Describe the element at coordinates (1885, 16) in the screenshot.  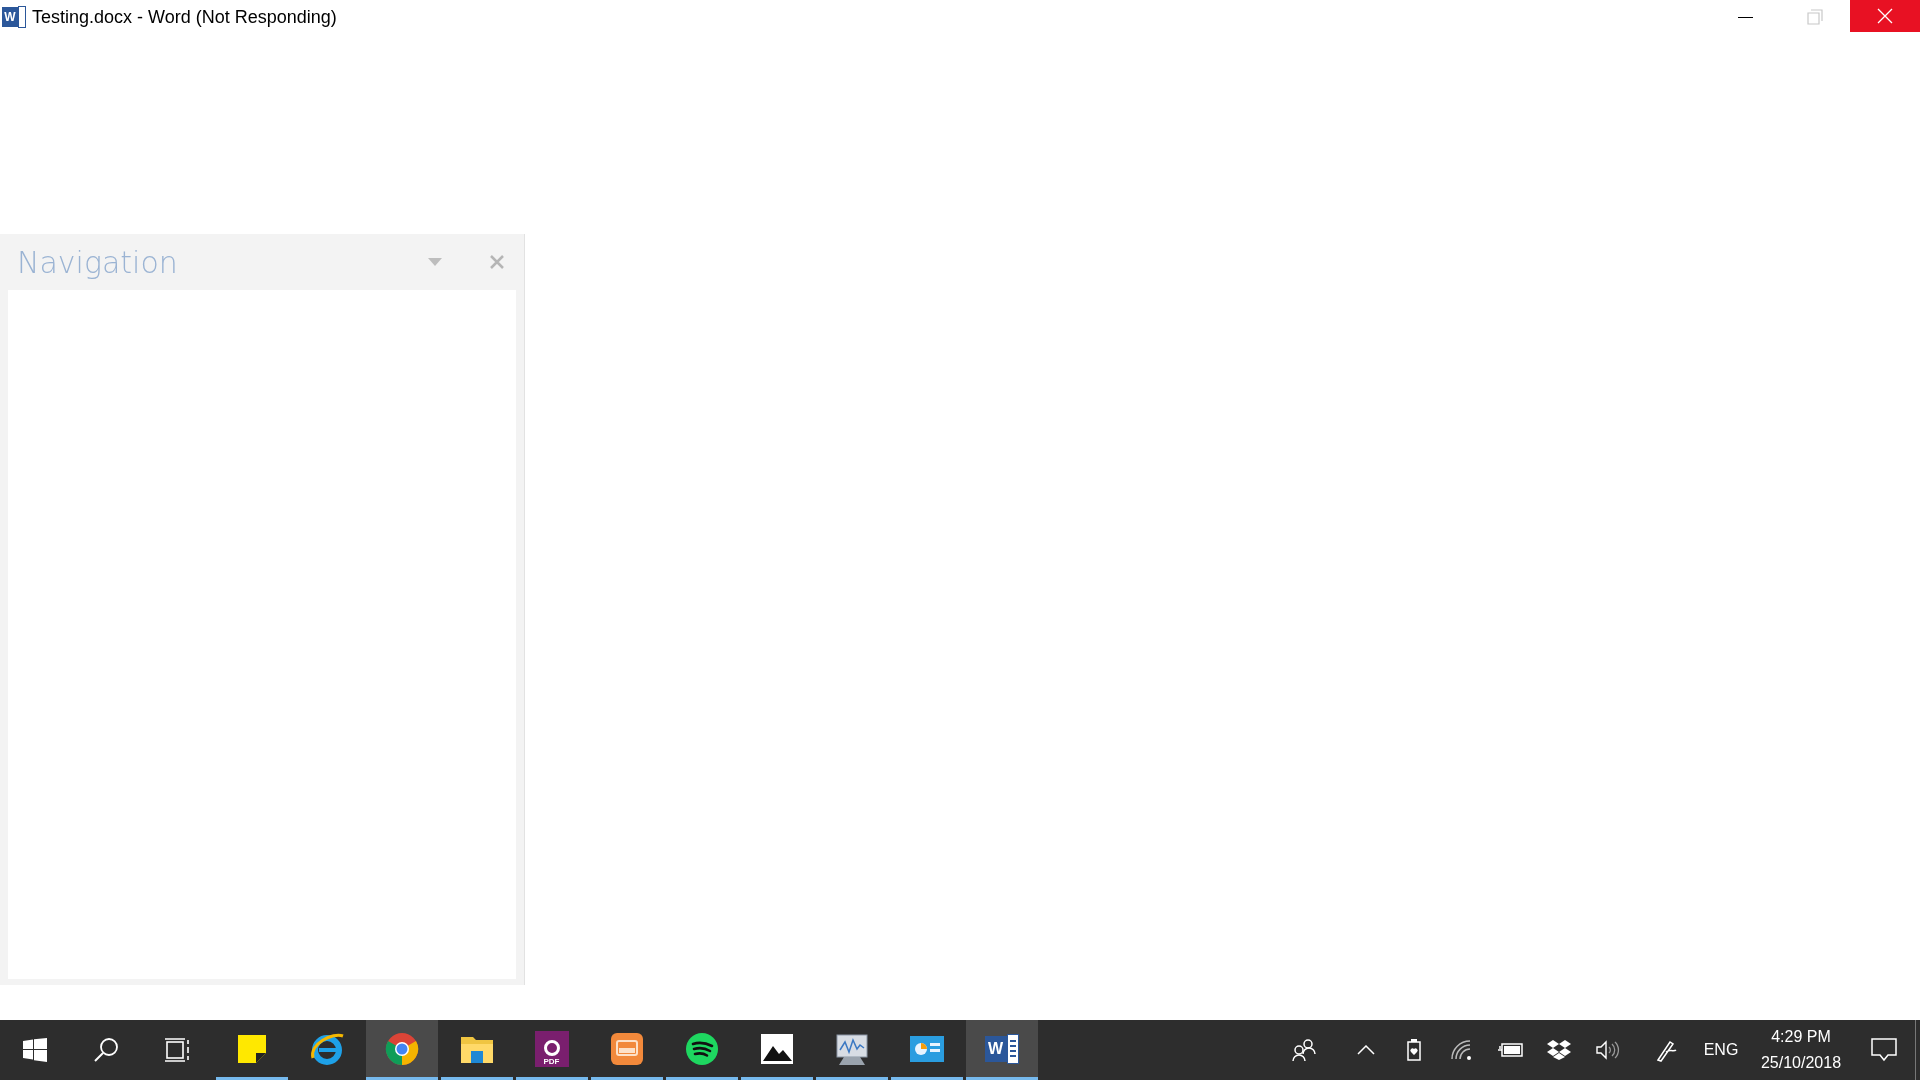
I see `close-icon` at that location.